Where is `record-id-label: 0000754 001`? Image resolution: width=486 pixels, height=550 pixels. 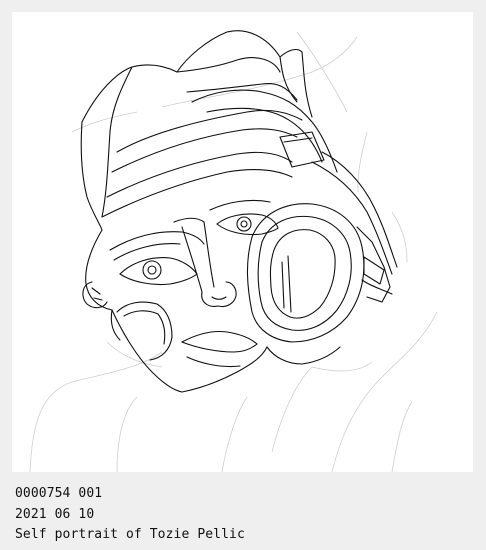
record-id-label: 0000754 001 is located at coordinates (59, 493).